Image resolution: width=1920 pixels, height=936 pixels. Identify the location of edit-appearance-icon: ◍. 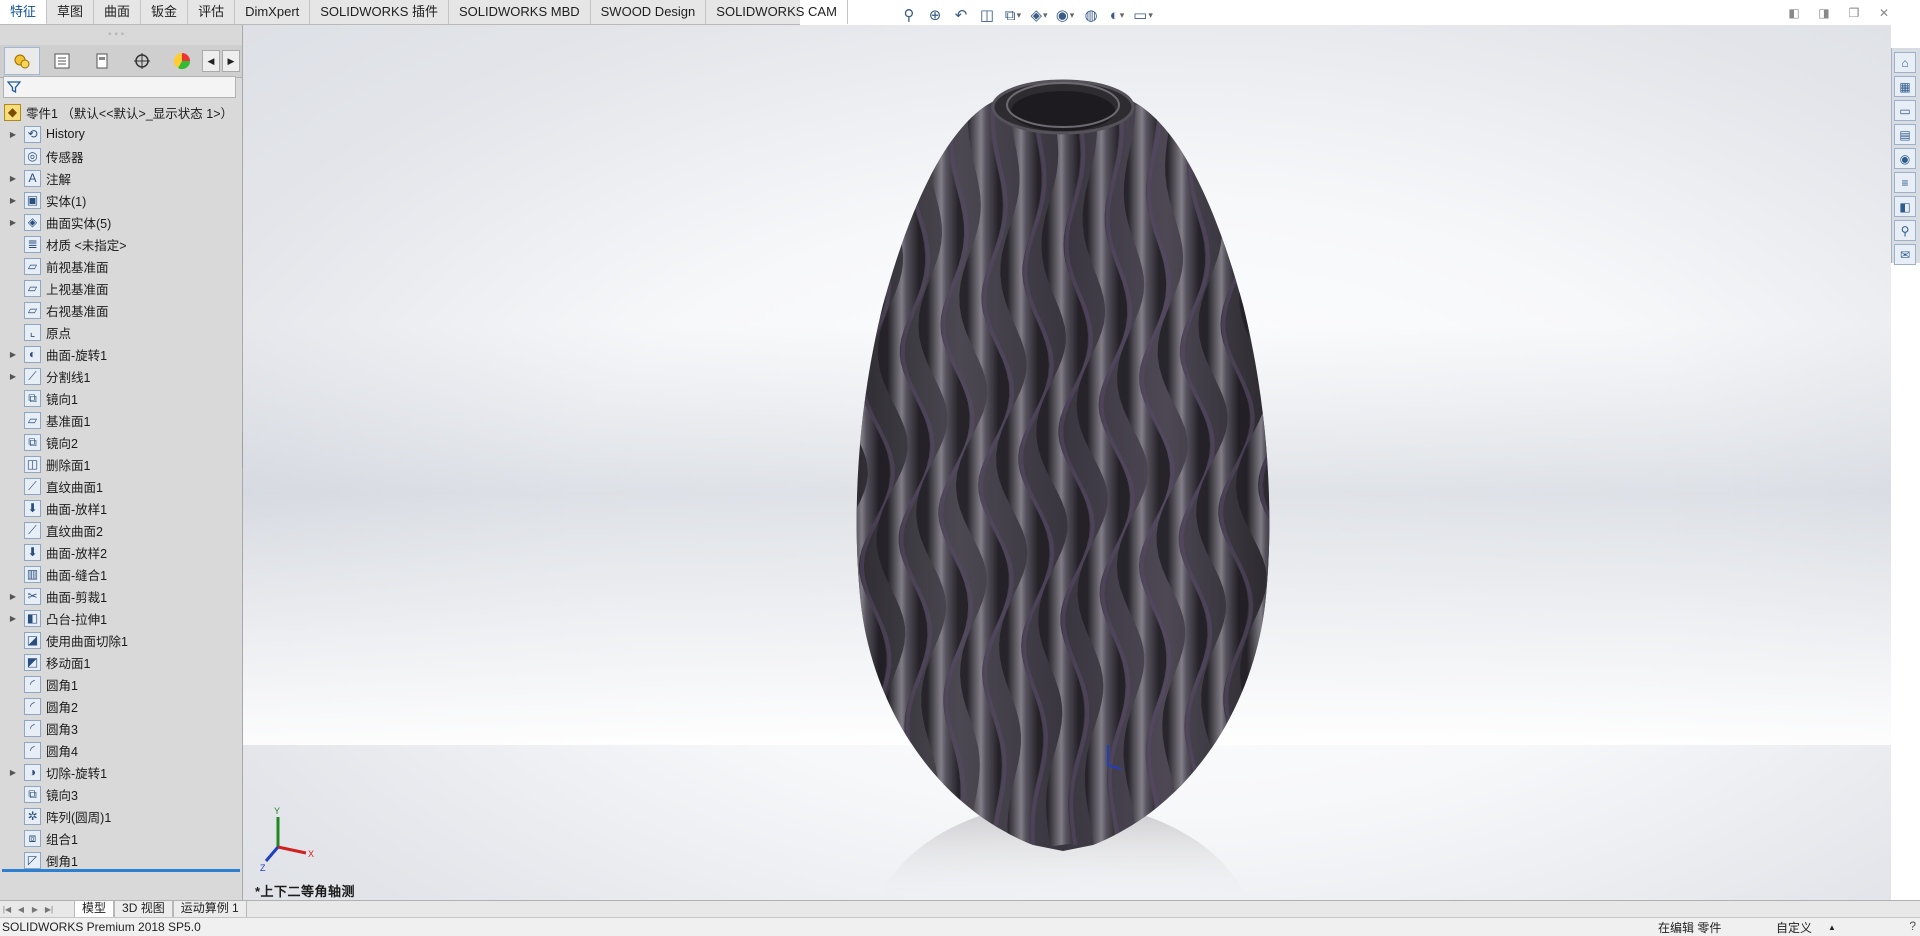
(1091, 15).